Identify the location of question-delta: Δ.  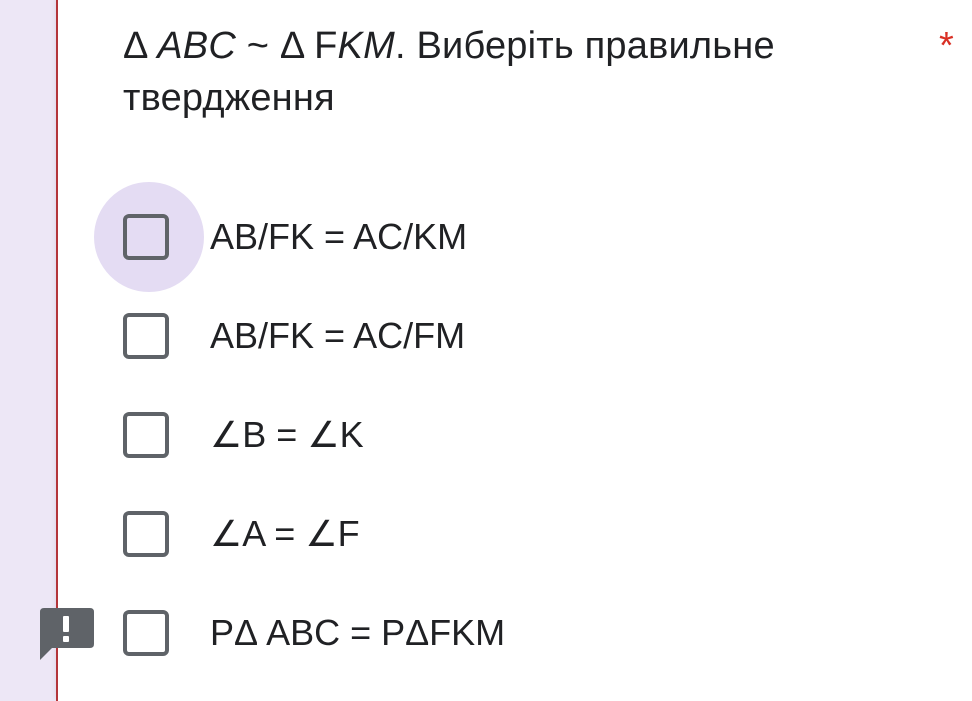
(140, 46).